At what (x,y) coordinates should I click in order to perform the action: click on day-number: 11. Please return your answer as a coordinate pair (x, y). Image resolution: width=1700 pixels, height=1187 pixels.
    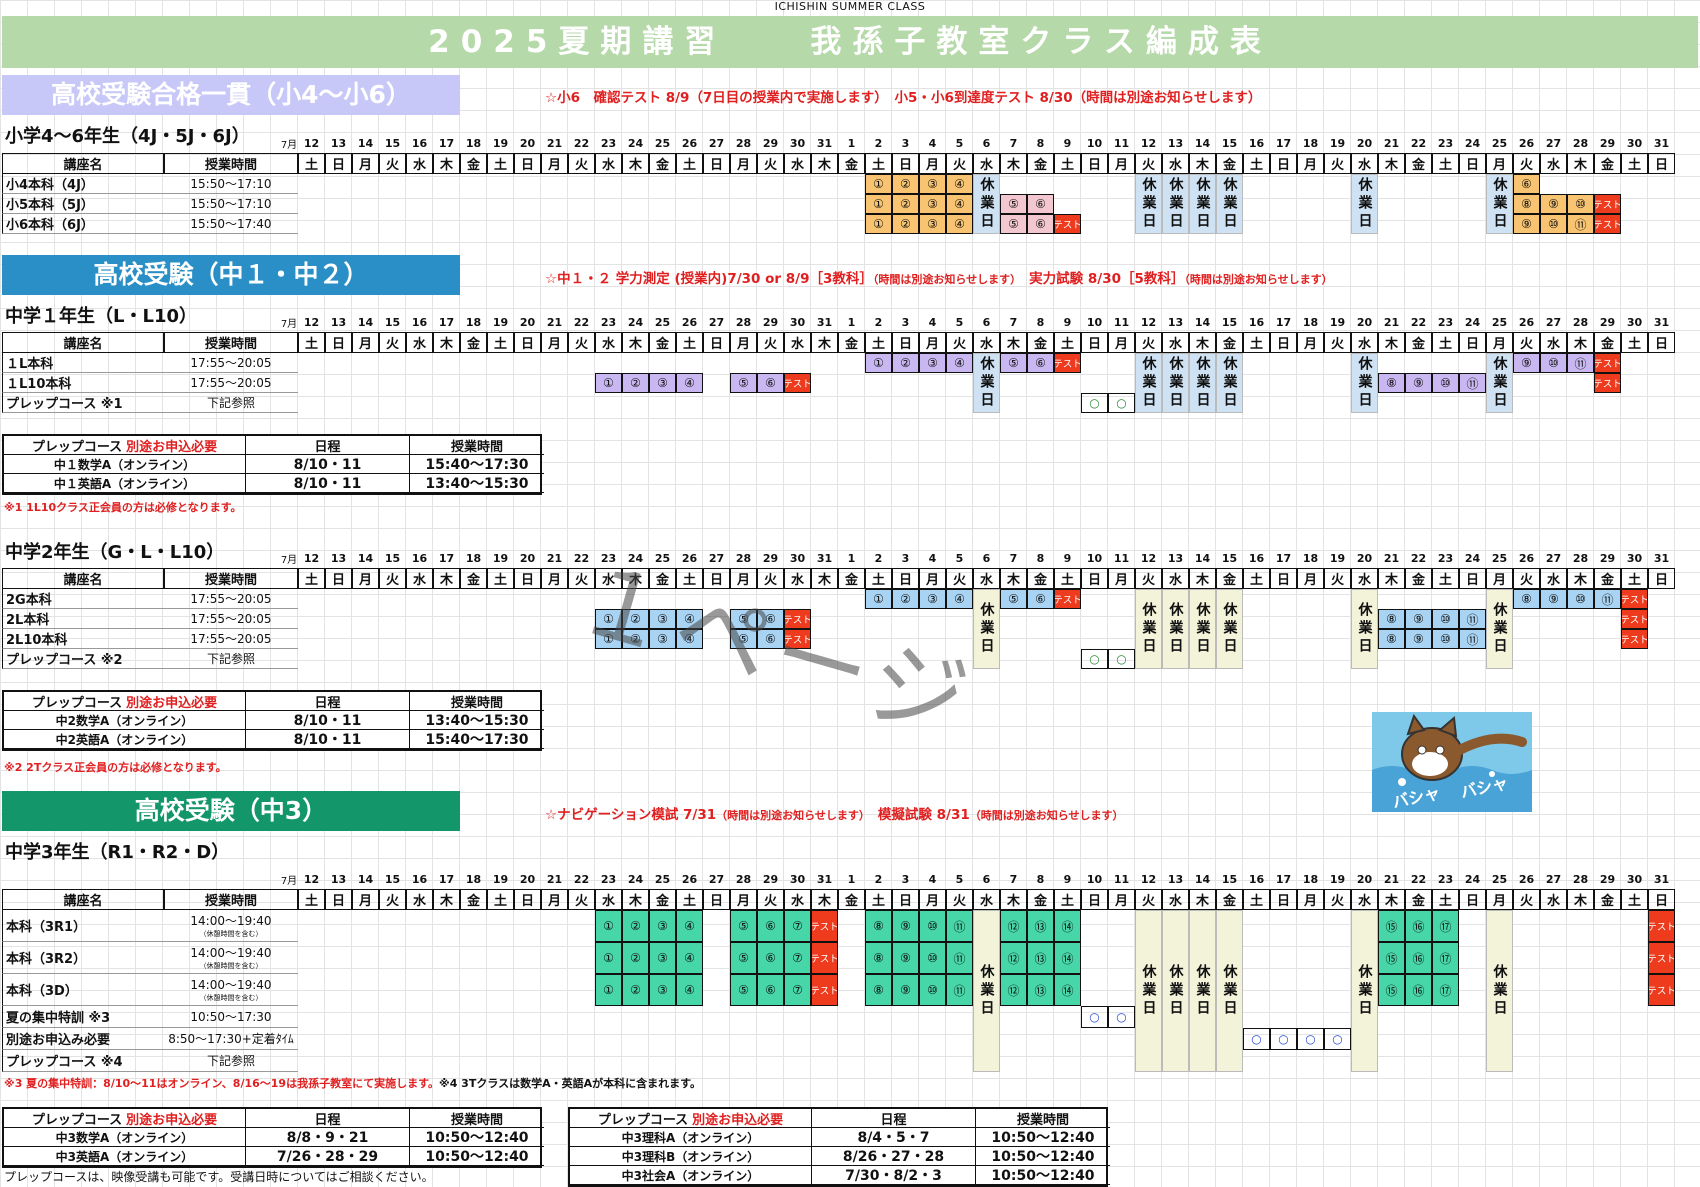
    Looking at the image, I should click on (1121, 143).